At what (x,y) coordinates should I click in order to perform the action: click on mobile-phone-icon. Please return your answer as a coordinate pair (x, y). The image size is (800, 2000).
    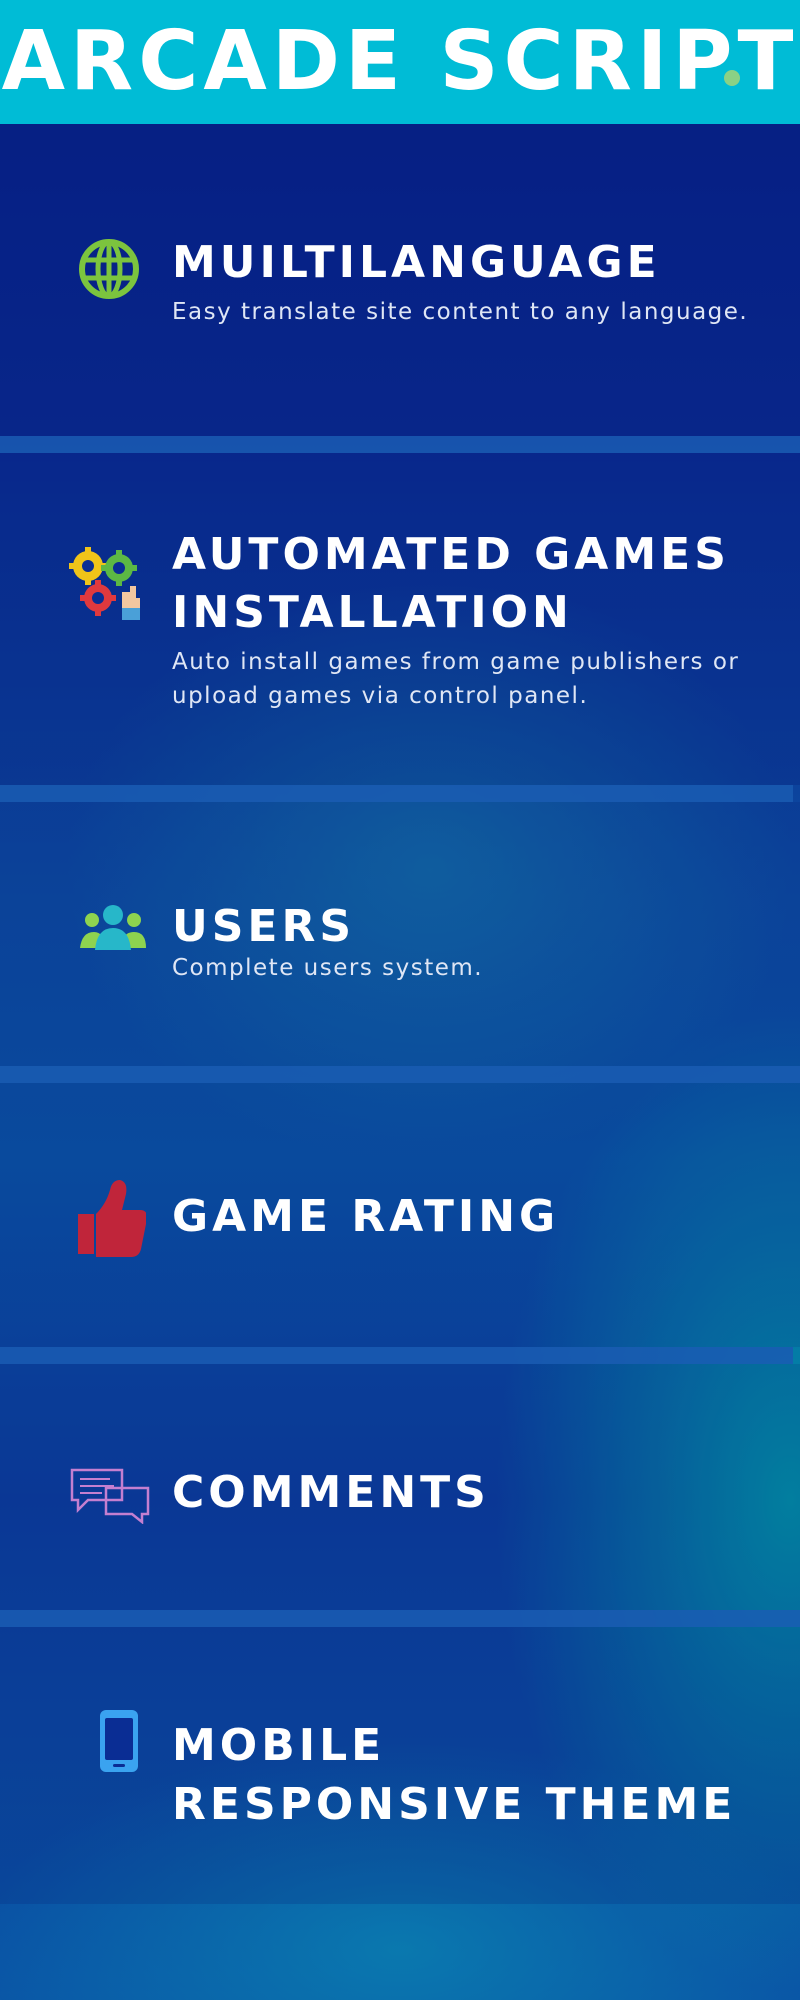
    Looking at the image, I should click on (119, 1743).